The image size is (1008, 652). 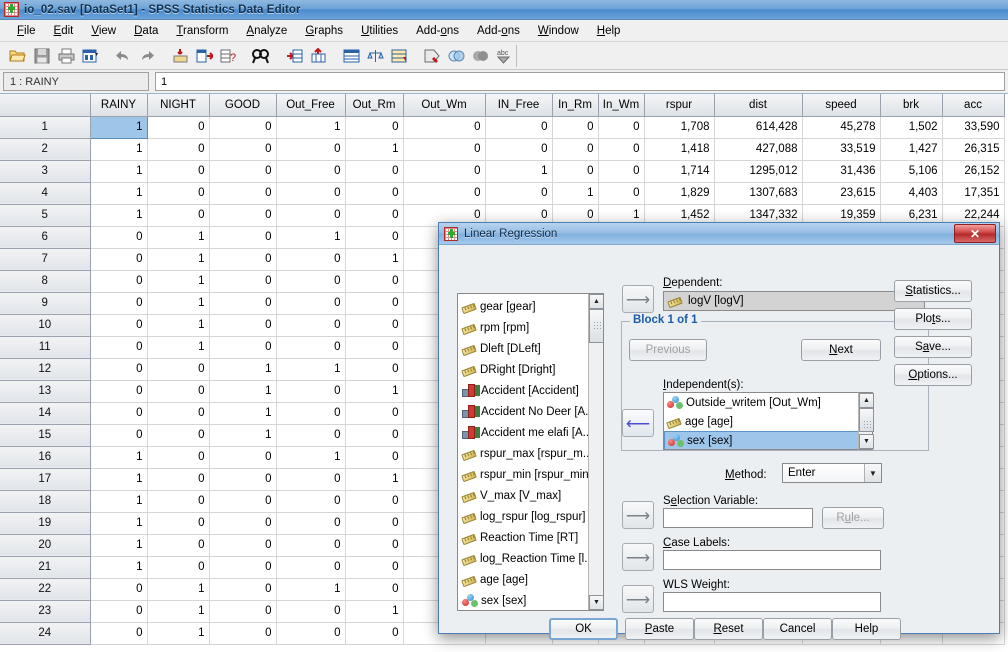 I want to click on grid-cell: 1,714, so click(x=679, y=171).